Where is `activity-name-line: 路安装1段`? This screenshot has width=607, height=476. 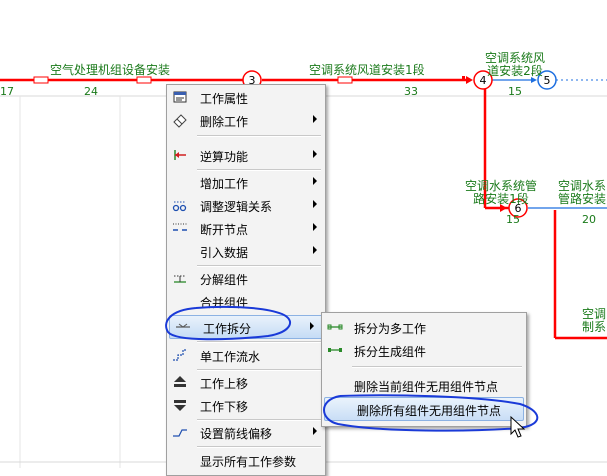
activity-name-line: 路安装1段 is located at coordinates (501, 199).